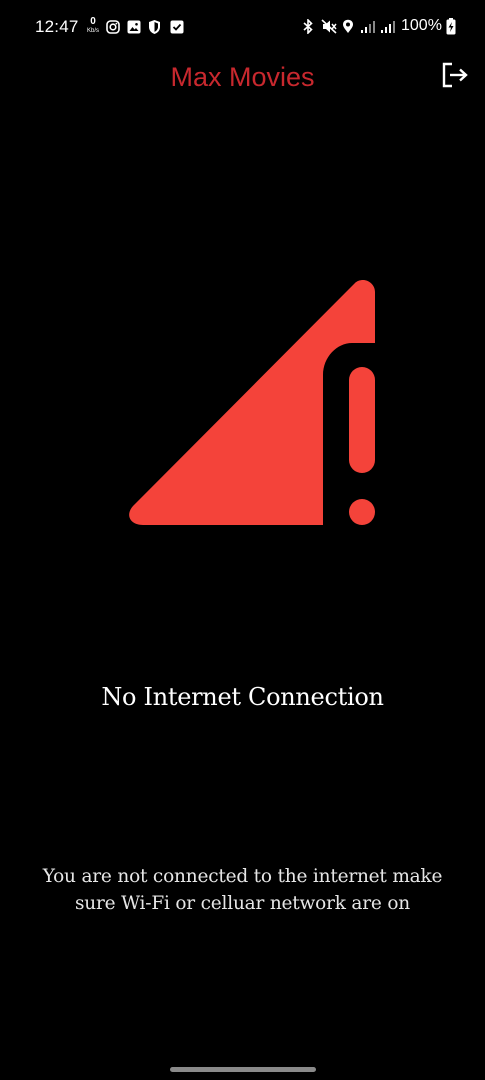  I want to click on checkbox-icon, so click(177, 28).